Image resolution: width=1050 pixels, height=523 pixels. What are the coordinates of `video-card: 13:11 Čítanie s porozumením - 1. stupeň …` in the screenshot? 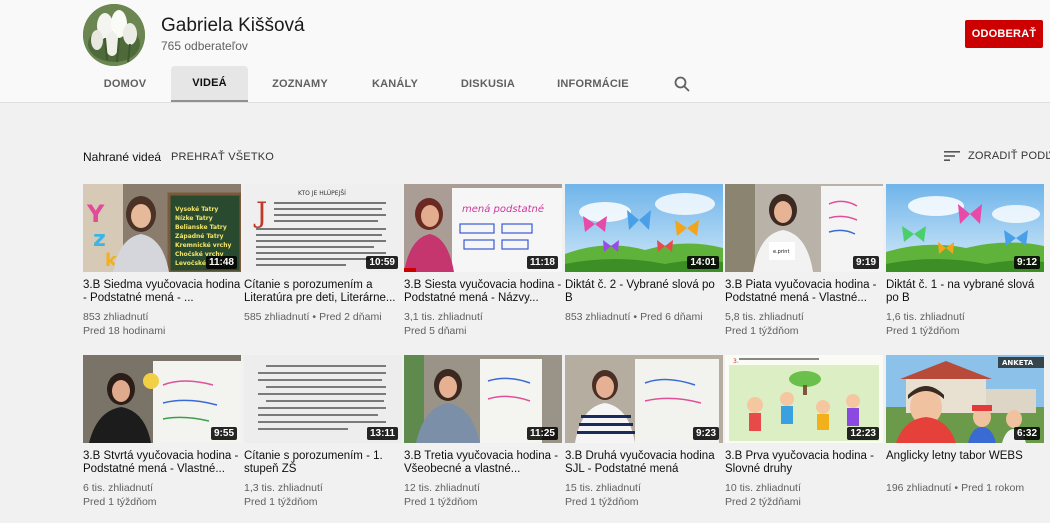 It's located at (323, 432).